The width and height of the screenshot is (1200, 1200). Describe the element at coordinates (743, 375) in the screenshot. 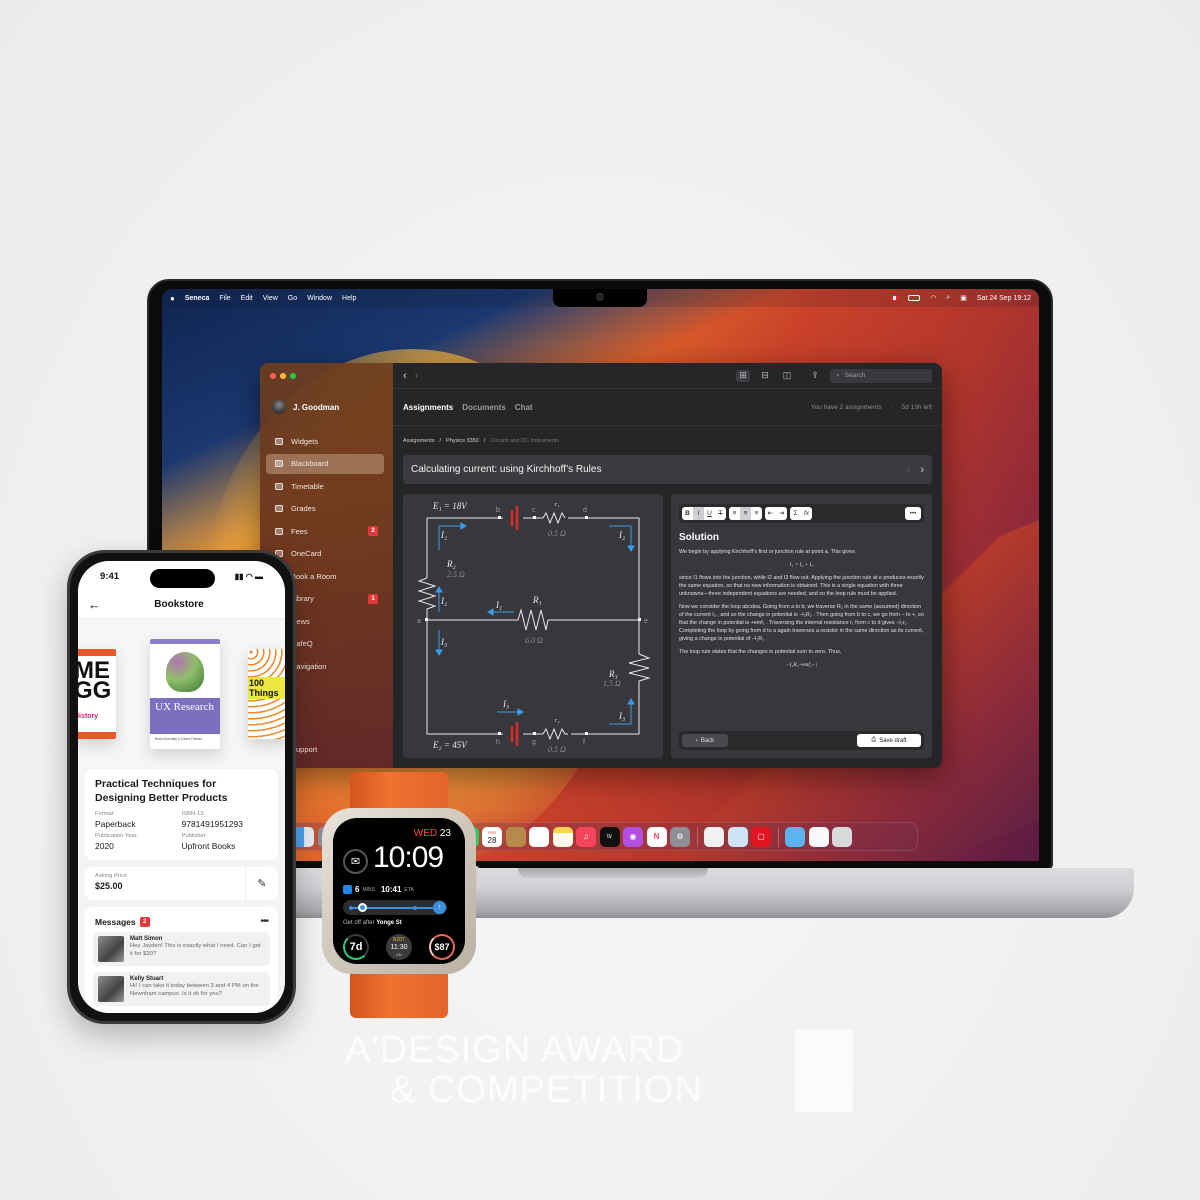

I see `grid-view-icon: ⊞` at that location.